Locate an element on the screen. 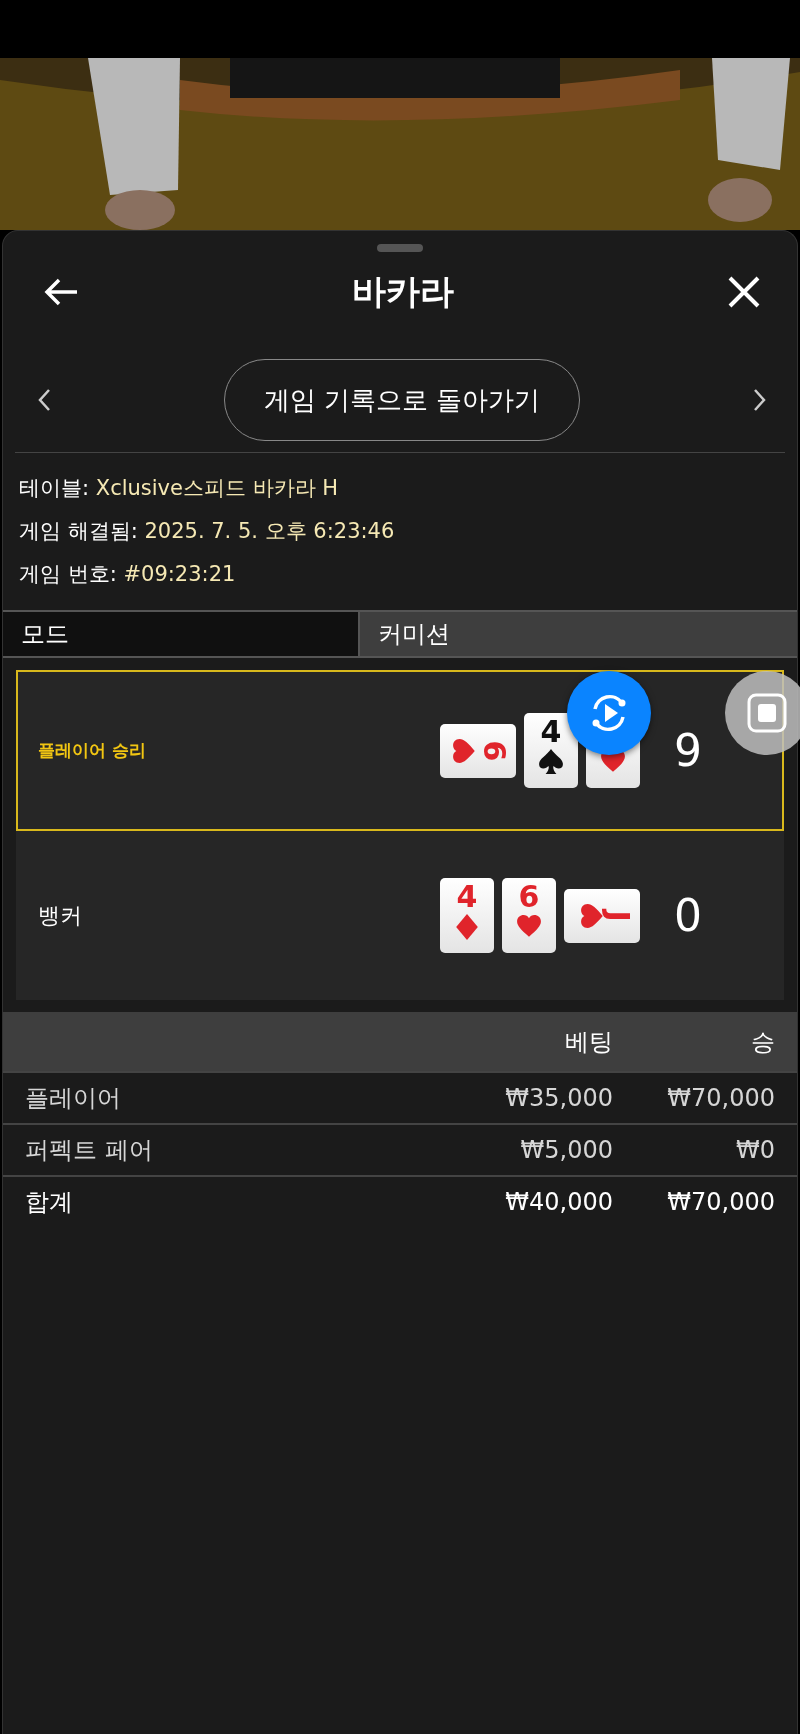 The height and width of the screenshot is (1734, 800). stop-icon is located at coordinates (767, 713).